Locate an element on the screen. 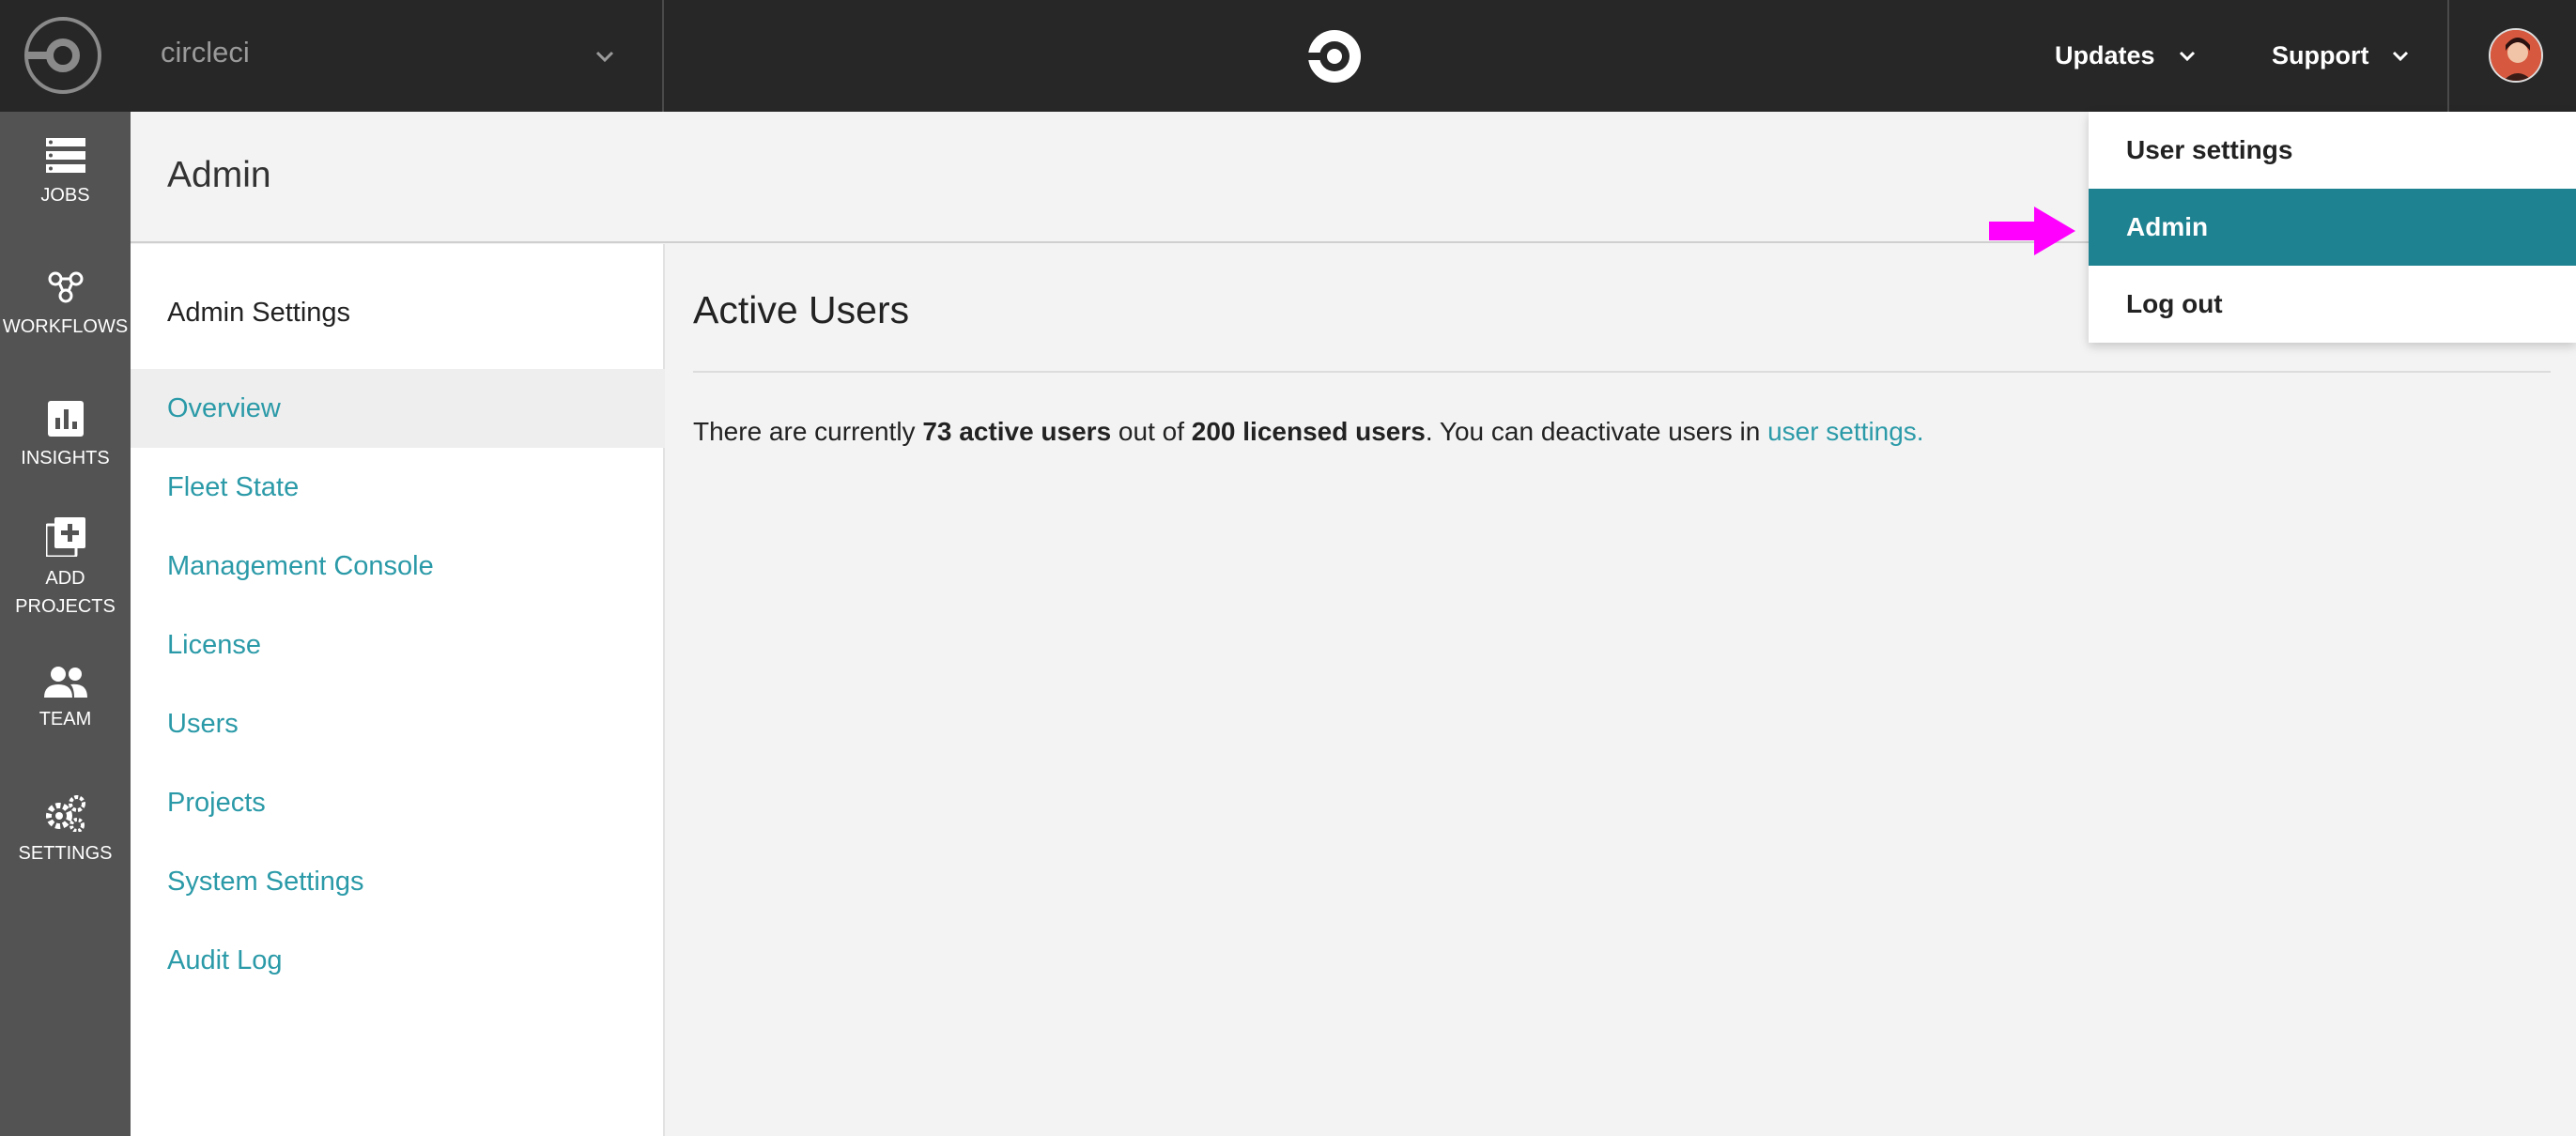 The width and height of the screenshot is (2576, 1136). menu-item-admin: Admin is located at coordinates (2332, 227).